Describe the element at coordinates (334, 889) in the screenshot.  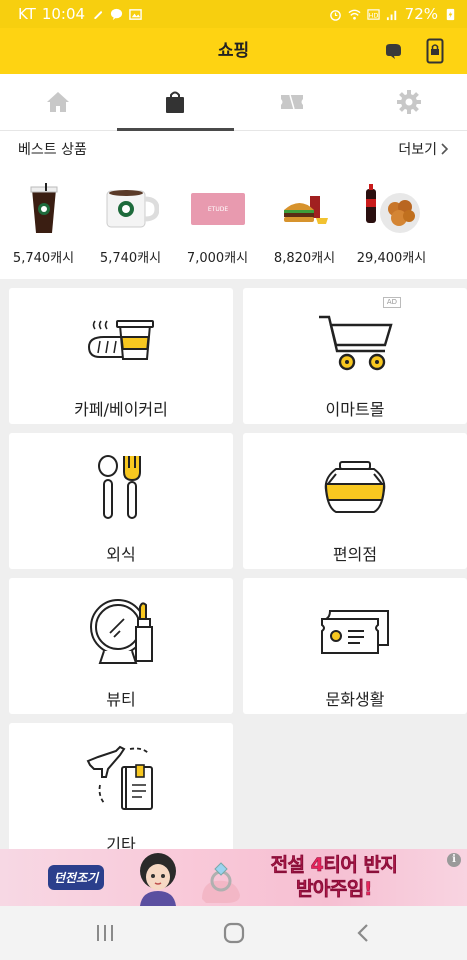
I see `banner-line-2: 받아주임!` at that location.